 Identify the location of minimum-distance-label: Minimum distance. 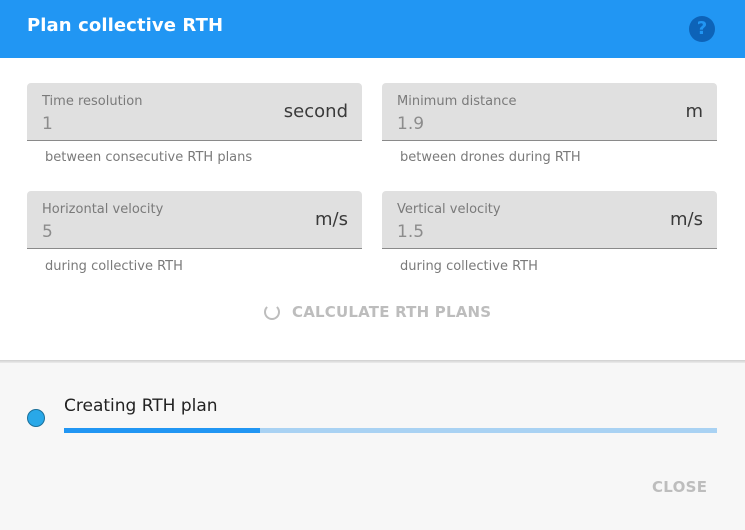
(457, 101).